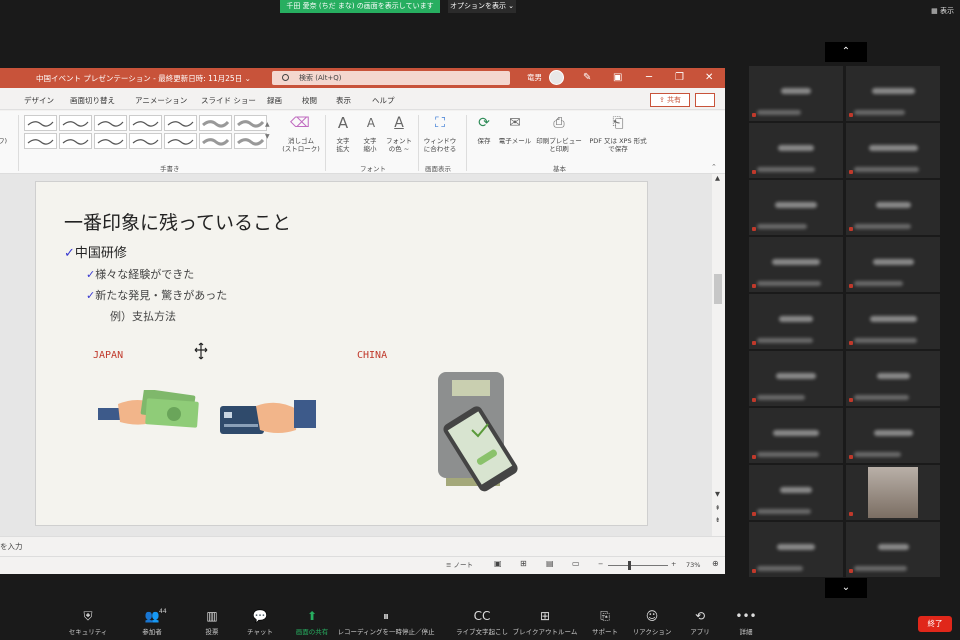 This screenshot has width=960, height=640. What do you see at coordinates (161, 100) in the screenshot?
I see `tab-animations: アニメーション` at bounding box center [161, 100].